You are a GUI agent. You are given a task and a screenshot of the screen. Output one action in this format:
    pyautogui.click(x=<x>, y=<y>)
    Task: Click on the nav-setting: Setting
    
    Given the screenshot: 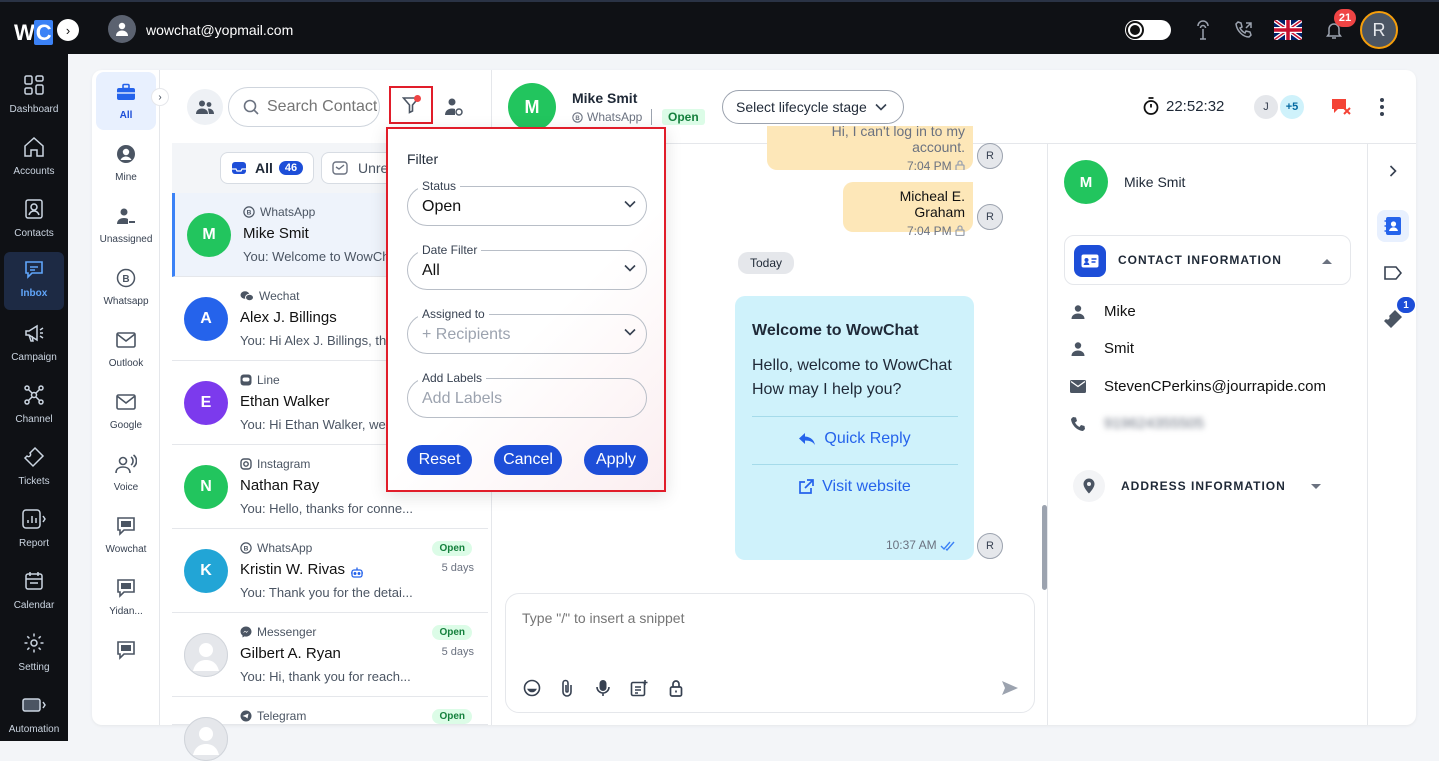 What is the action you would take?
    pyautogui.click(x=34, y=655)
    